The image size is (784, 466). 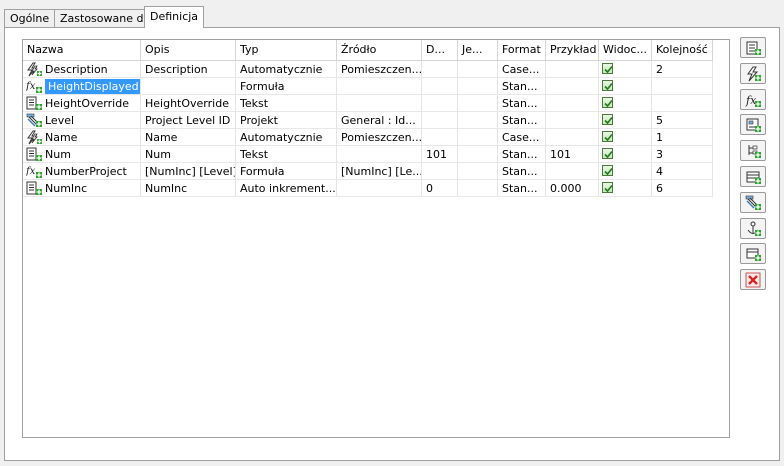 What do you see at coordinates (82, 171) in the screenshot?
I see `cell-name: fx NumberProject` at bounding box center [82, 171].